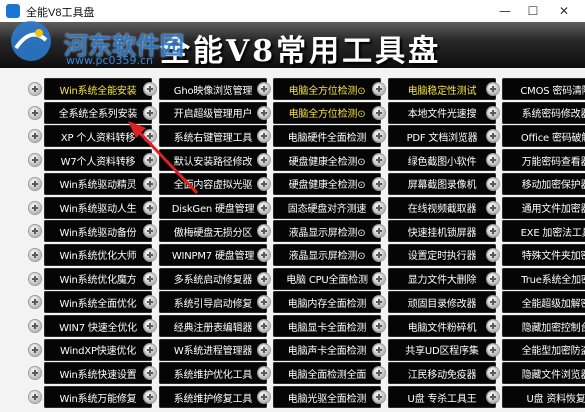 The image size is (585, 412). I want to click on tool-button: 默认安装路径修改, so click(213, 160).